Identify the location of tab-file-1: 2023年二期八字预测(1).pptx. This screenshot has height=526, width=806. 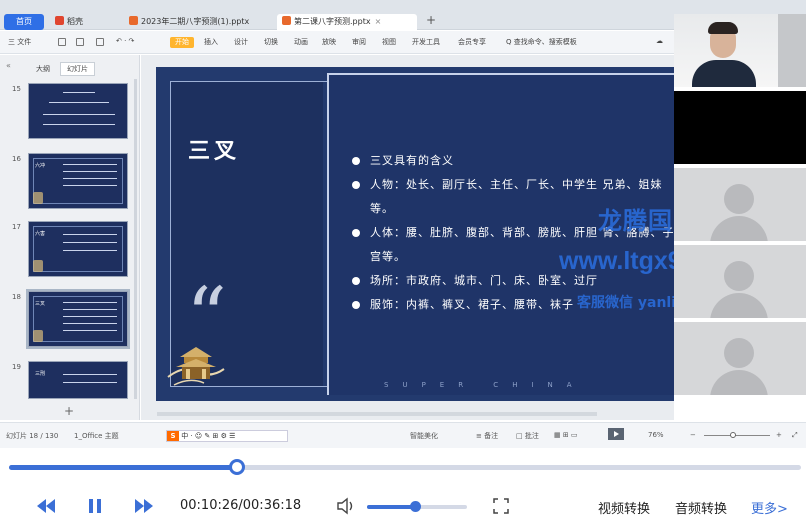
(199, 22).